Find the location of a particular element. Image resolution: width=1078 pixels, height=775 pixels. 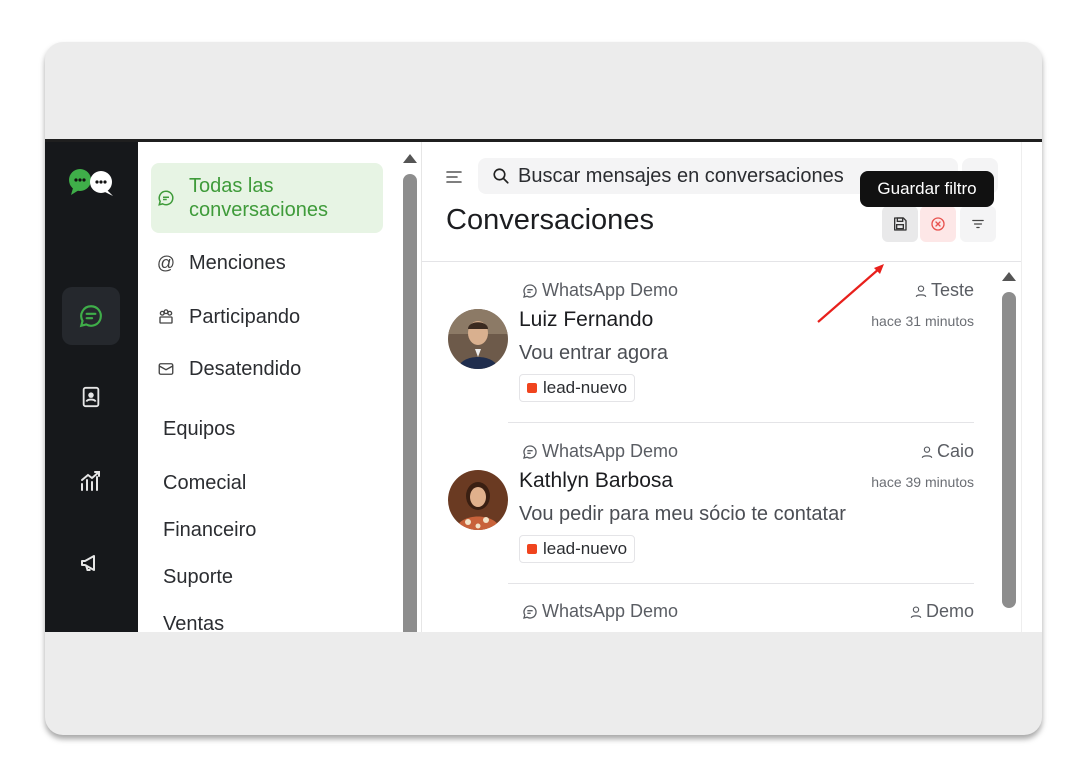

agent-name: Caio is located at coordinates (955, 451).